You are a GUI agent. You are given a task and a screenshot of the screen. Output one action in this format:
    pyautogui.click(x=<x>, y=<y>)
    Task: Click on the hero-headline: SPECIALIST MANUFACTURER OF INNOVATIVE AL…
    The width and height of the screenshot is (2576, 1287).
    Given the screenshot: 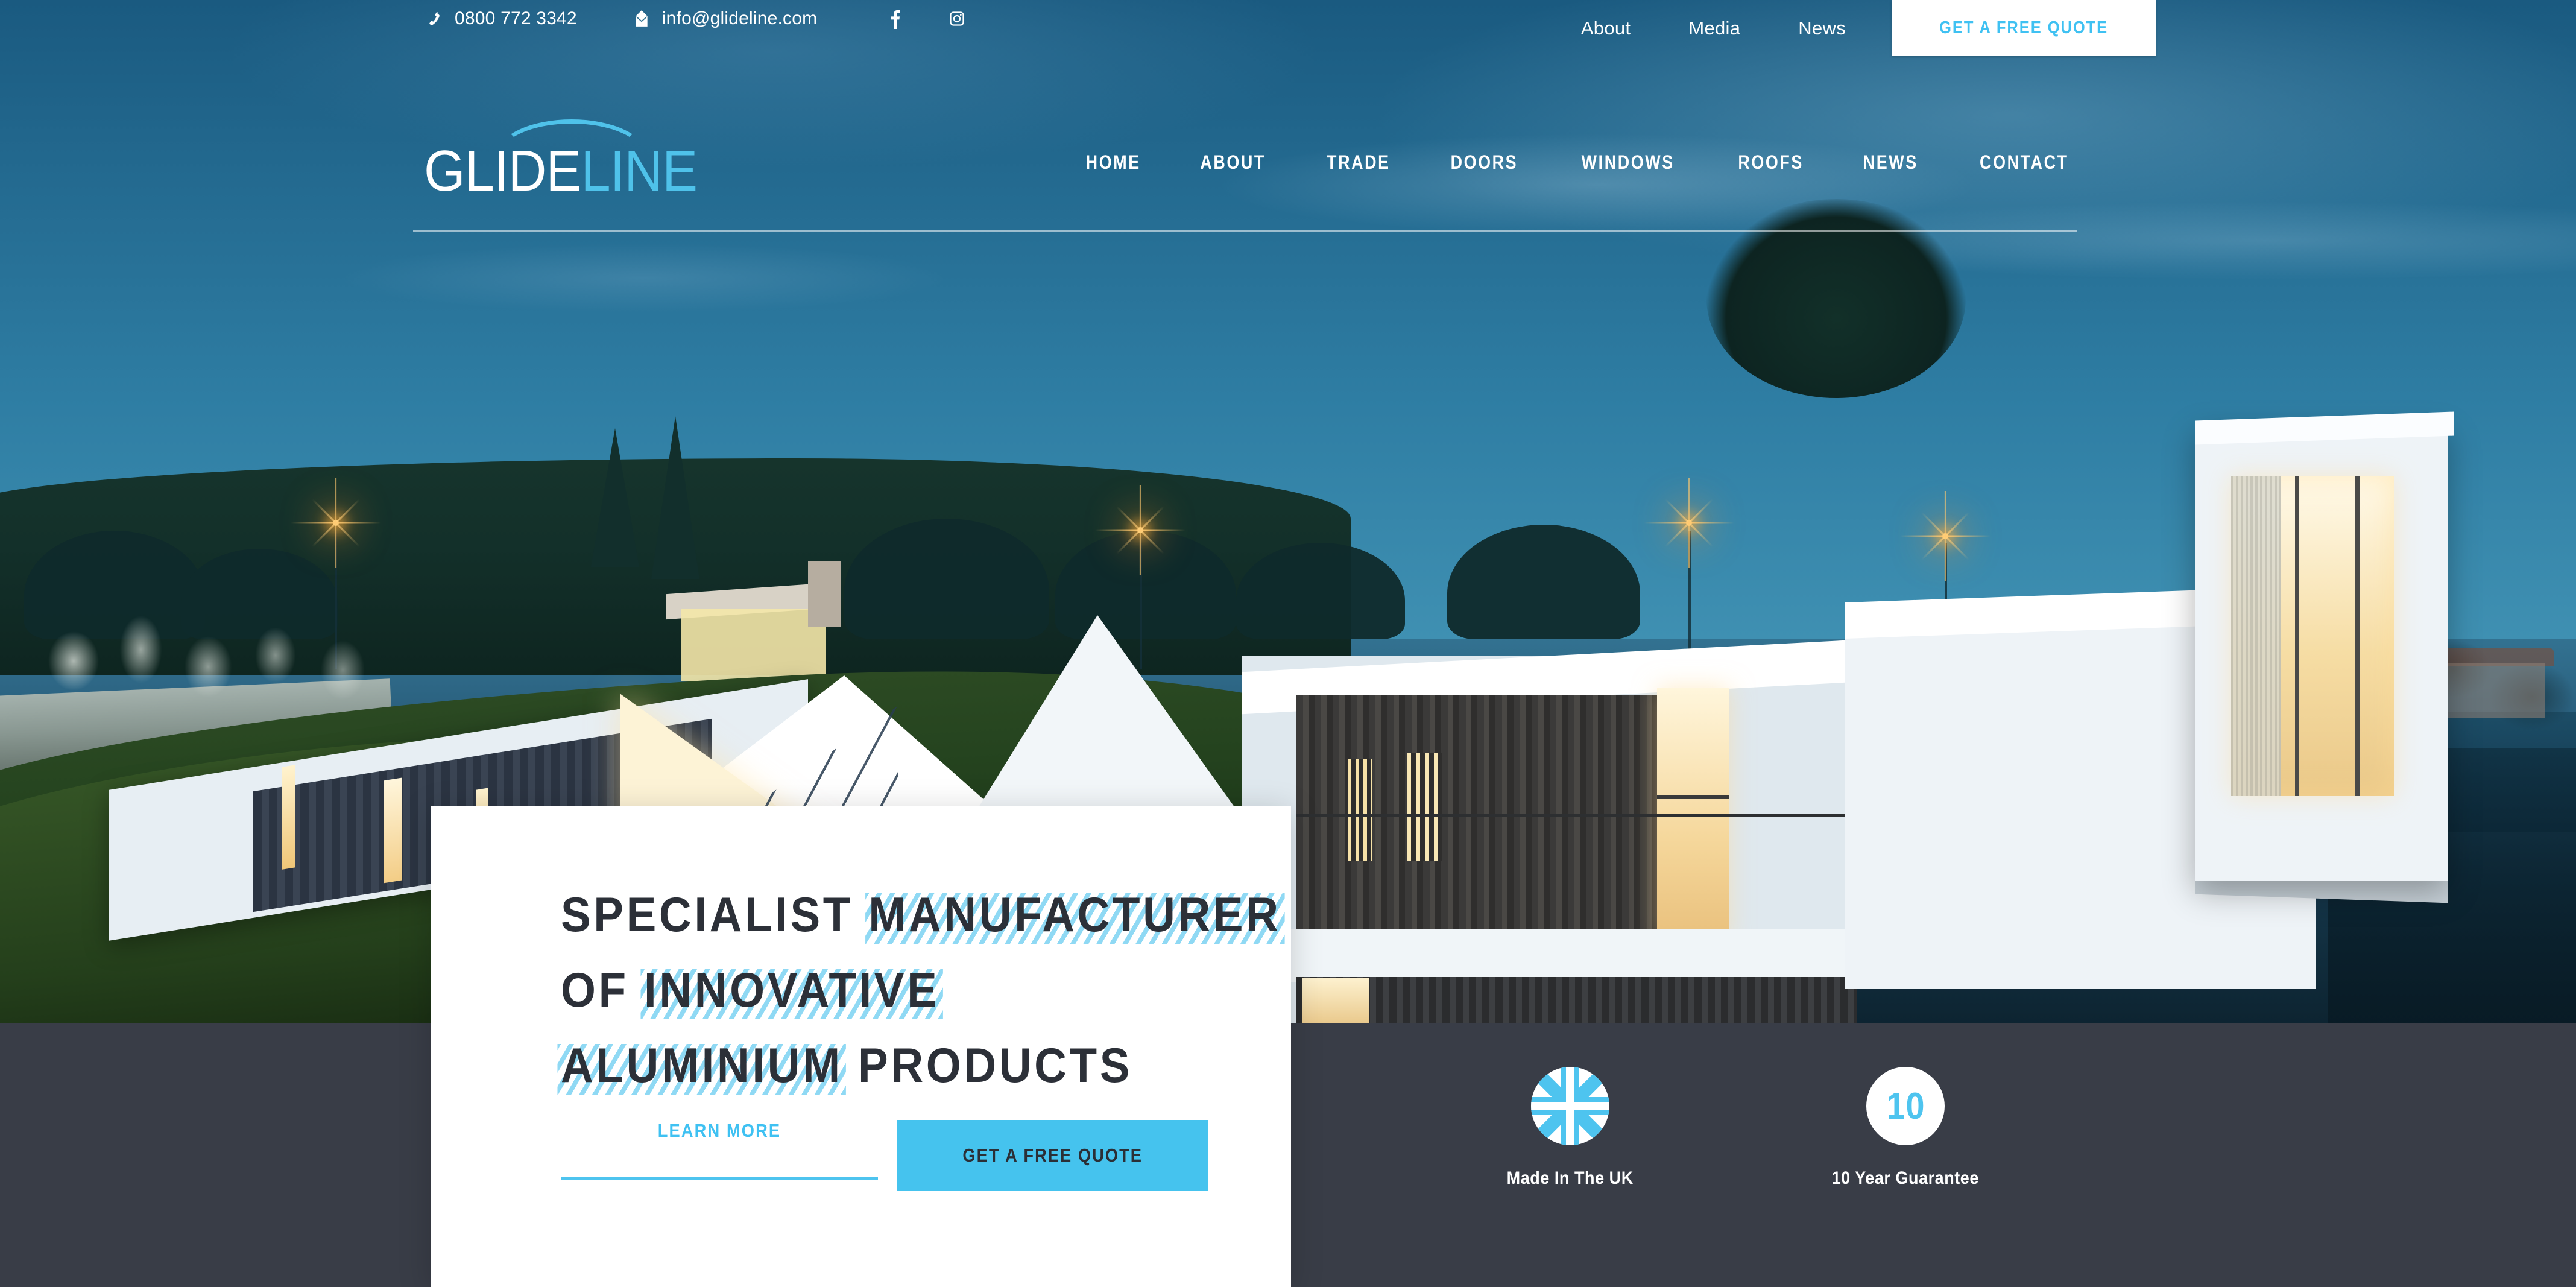 What is the action you would take?
    pyautogui.click(x=921, y=991)
    